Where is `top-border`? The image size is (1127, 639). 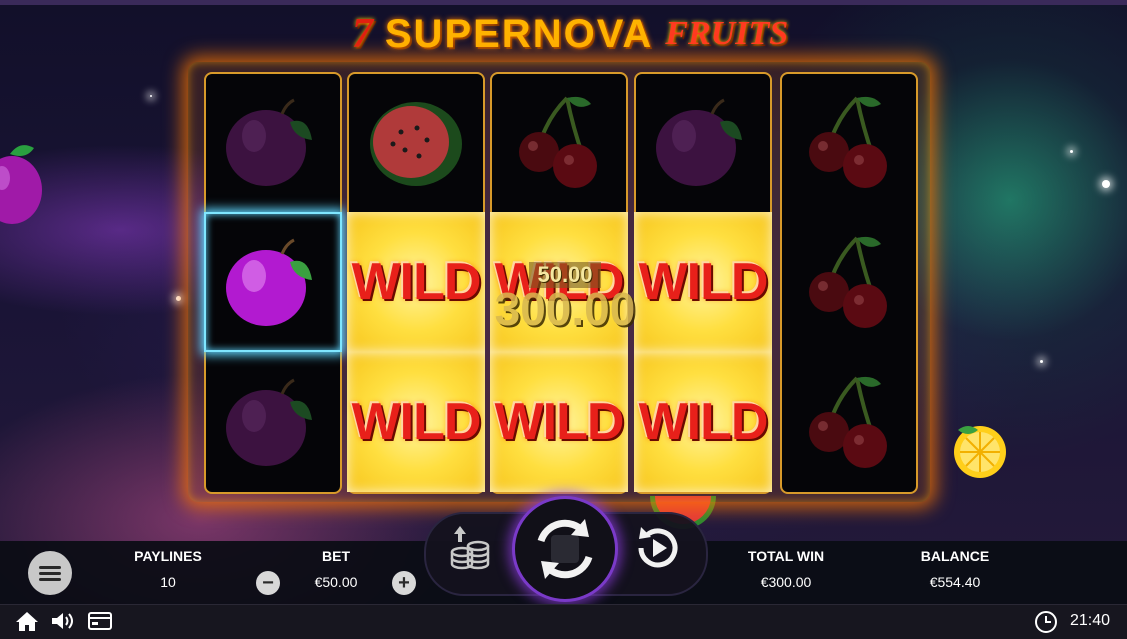 top-border is located at coordinates (563, 2).